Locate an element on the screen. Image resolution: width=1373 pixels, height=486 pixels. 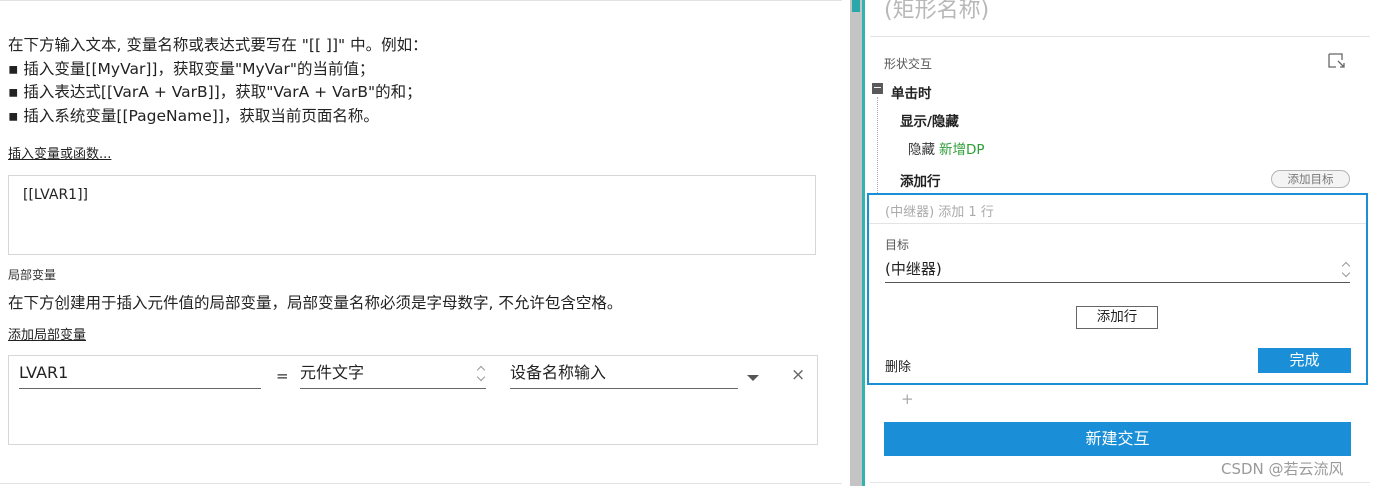
equals-sign: = is located at coordinates (282, 376).